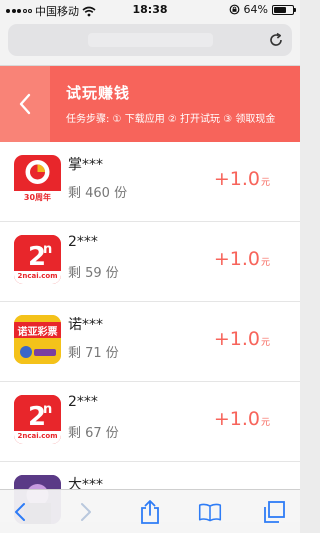 The image size is (320, 533). I want to click on address-bar, so click(150, 40).